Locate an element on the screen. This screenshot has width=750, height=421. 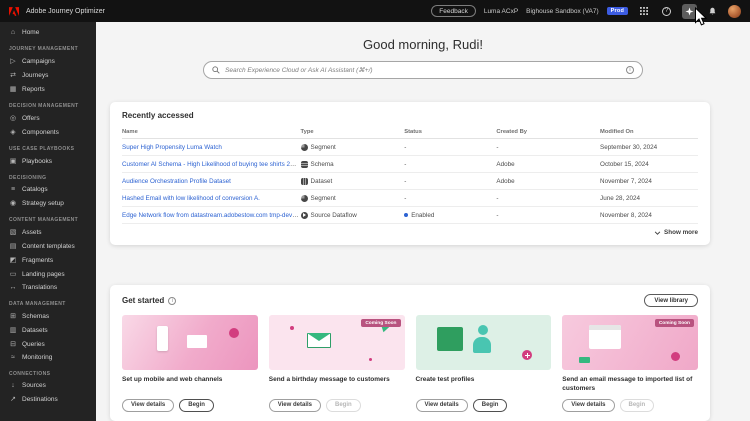
env-badge: Prod is located at coordinates (617, 11).